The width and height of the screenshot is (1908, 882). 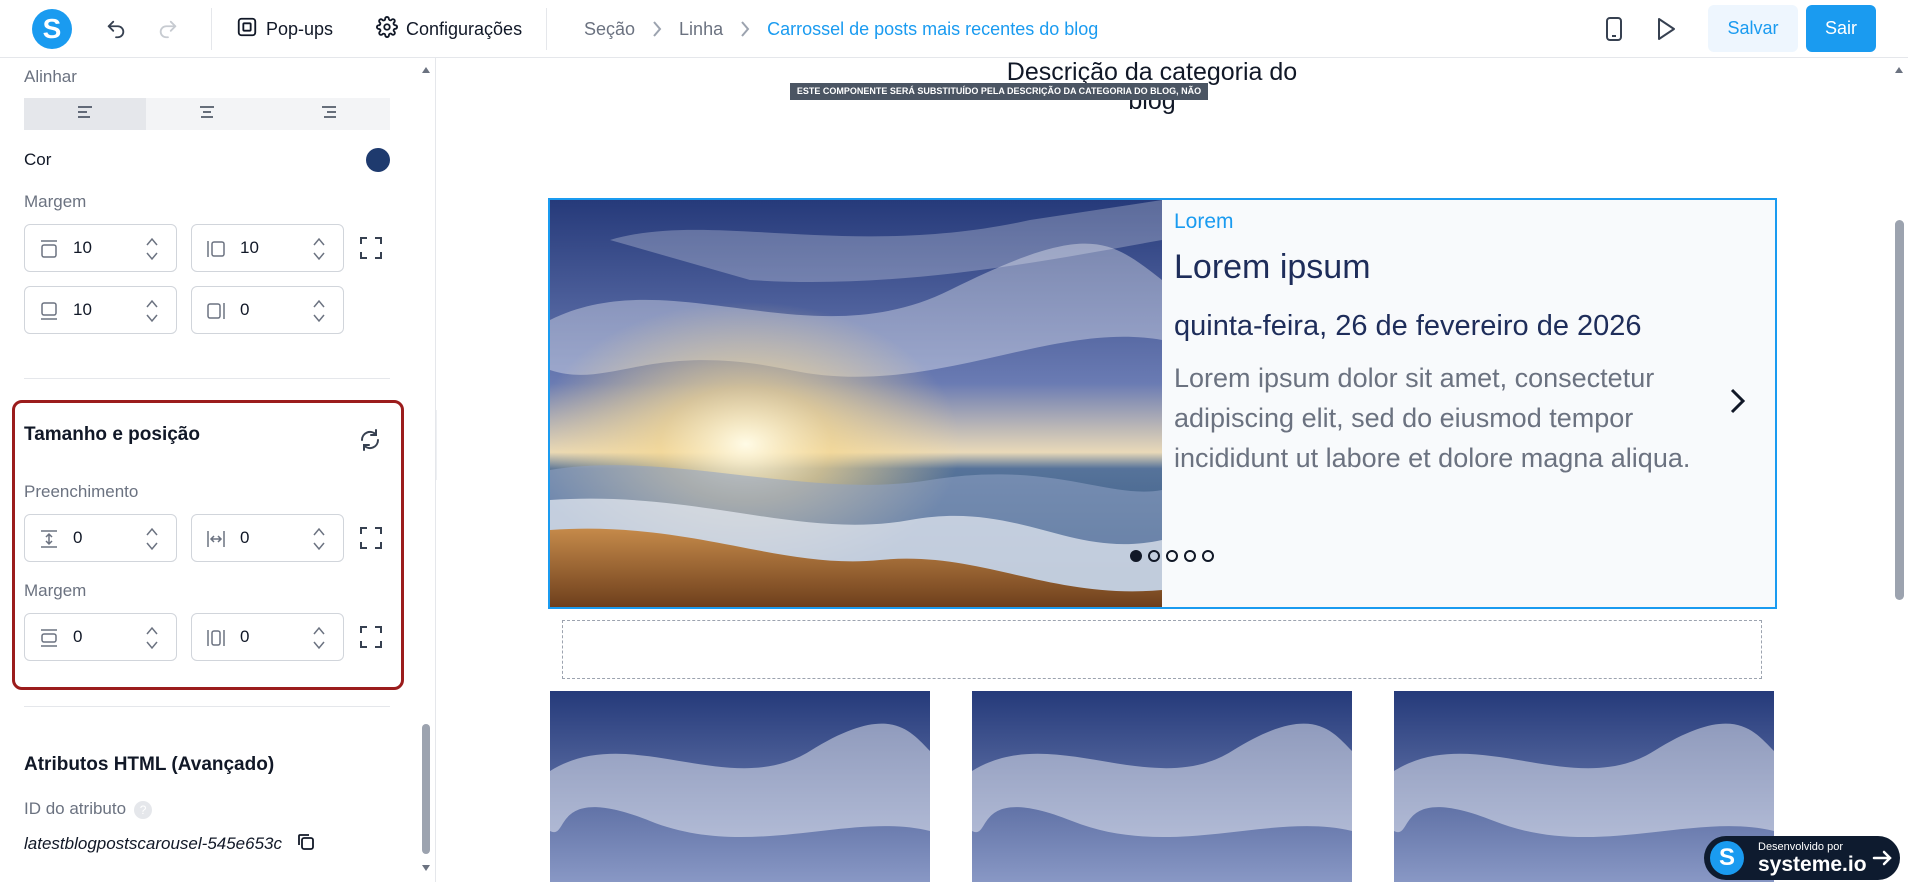 What do you see at coordinates (211, 29) in the screenshot?
I see `toolbar-divider` at bounding box center [211, 29].